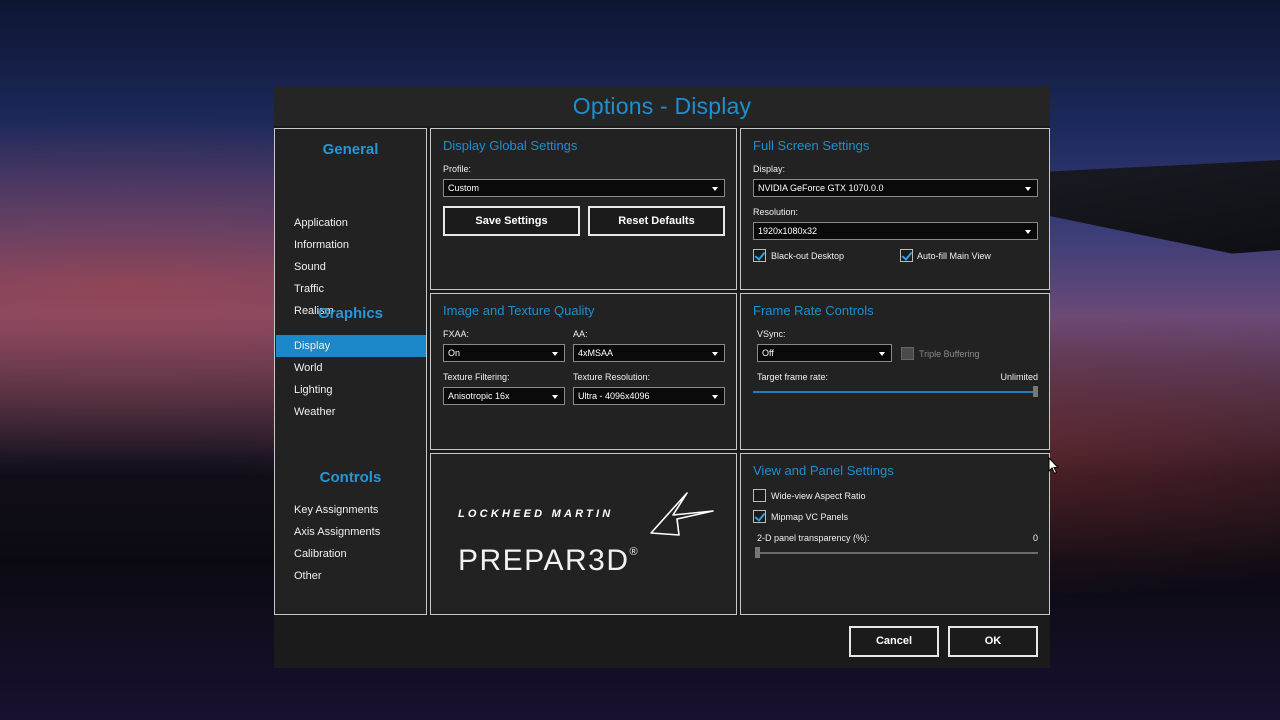 Image resolution: width=1280 pixels, height=720 pixels. I want to click on target-frame-rate-slider-thumb, so click(1035, 391).